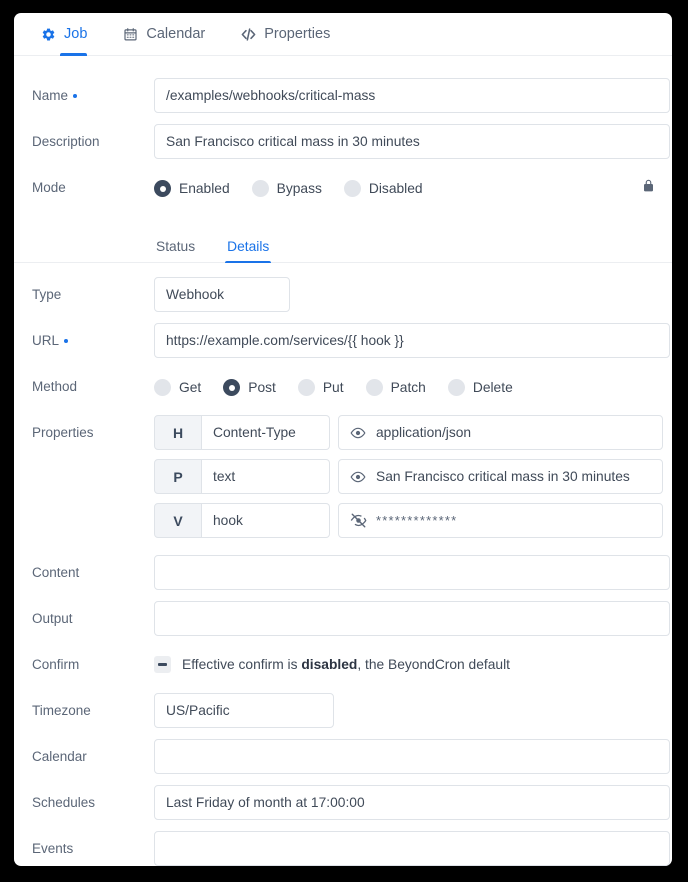 This screenshot has height=882, width=688. What do you see at coordinates (456, 387) in the screenshot?
I see `radio-dot-delete` at bounding box center [456, 387].